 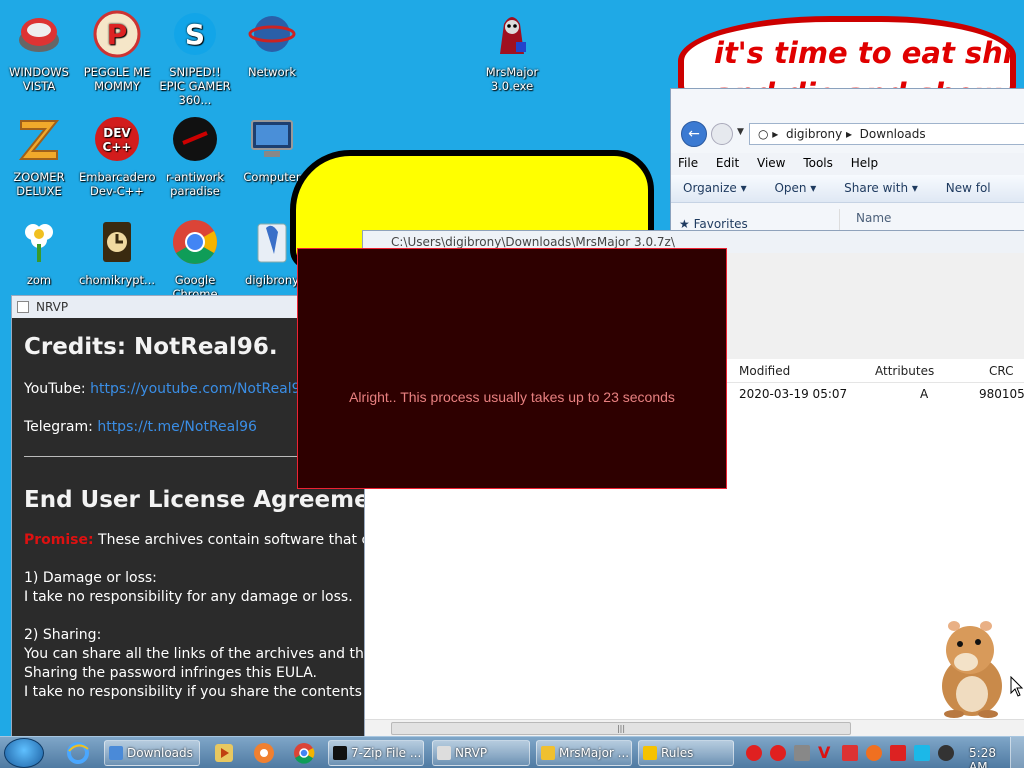 What do you see at coordinates (548, 753) in the screenshot?
I see `star-icon` at bounding box center [548, 753].